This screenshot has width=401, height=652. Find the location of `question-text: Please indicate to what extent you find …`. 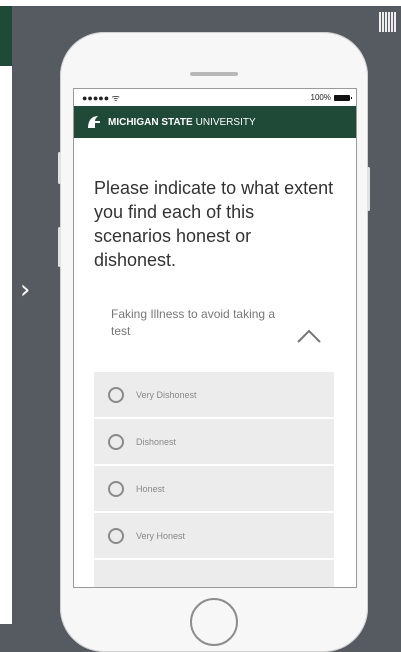

question-text: Please indicate to what extent you find … is located at coordinates (214, 224).